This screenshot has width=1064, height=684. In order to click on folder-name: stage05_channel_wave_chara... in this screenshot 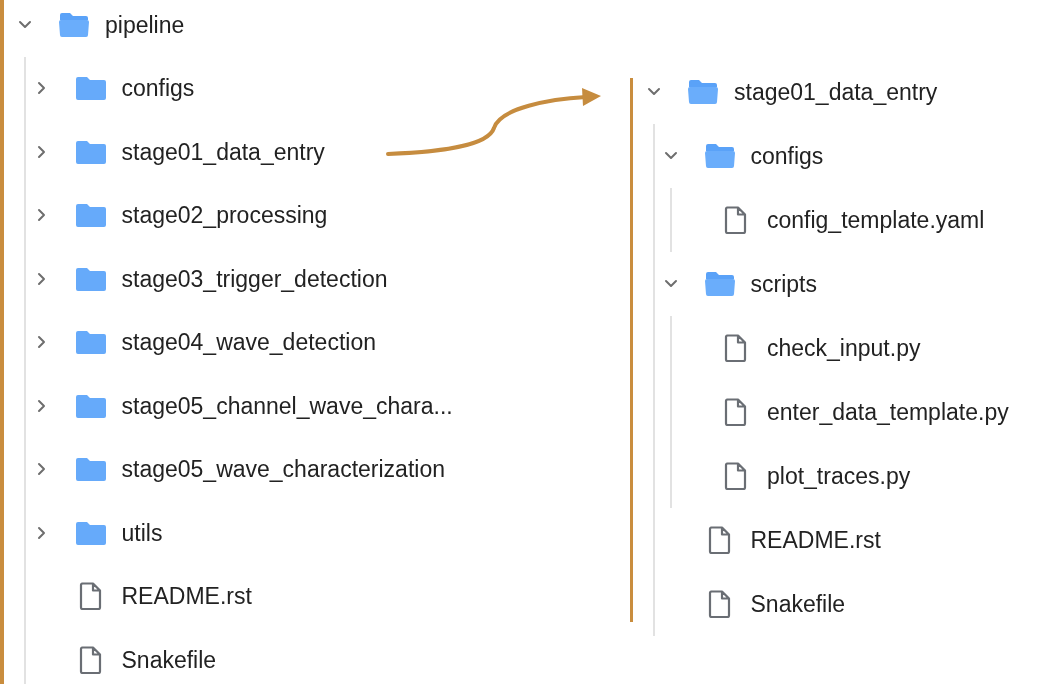, I will do `click(287, 405)`.